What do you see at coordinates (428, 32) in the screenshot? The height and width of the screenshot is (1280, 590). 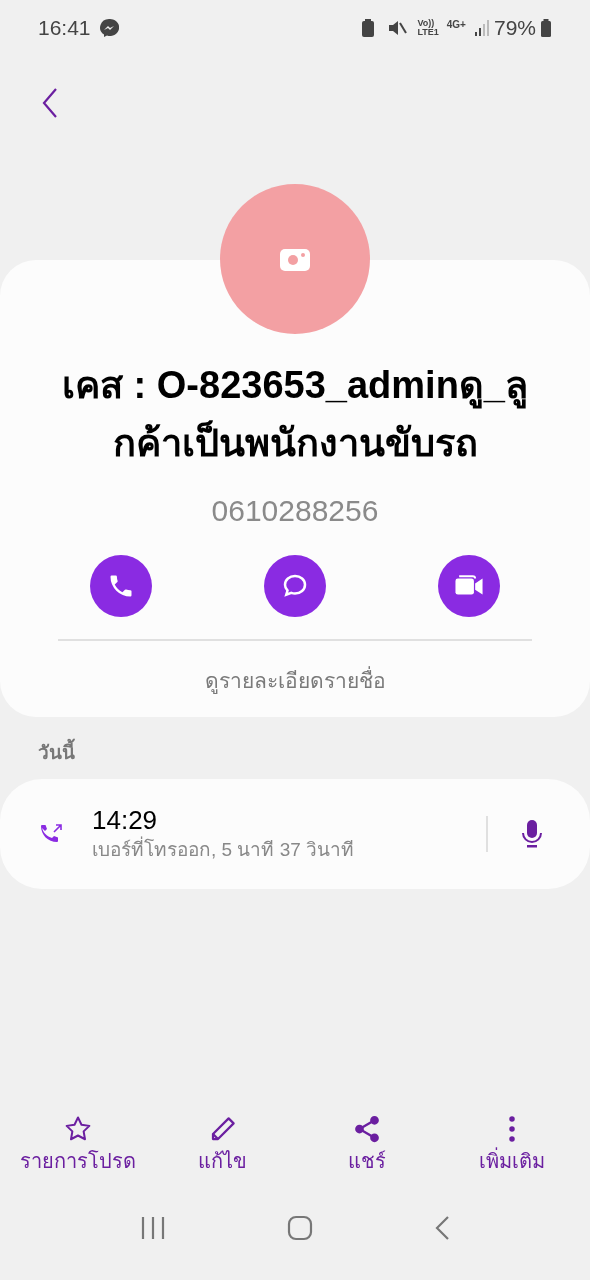 I see `lte-label: LTE1` at bounding box center [428, 32].